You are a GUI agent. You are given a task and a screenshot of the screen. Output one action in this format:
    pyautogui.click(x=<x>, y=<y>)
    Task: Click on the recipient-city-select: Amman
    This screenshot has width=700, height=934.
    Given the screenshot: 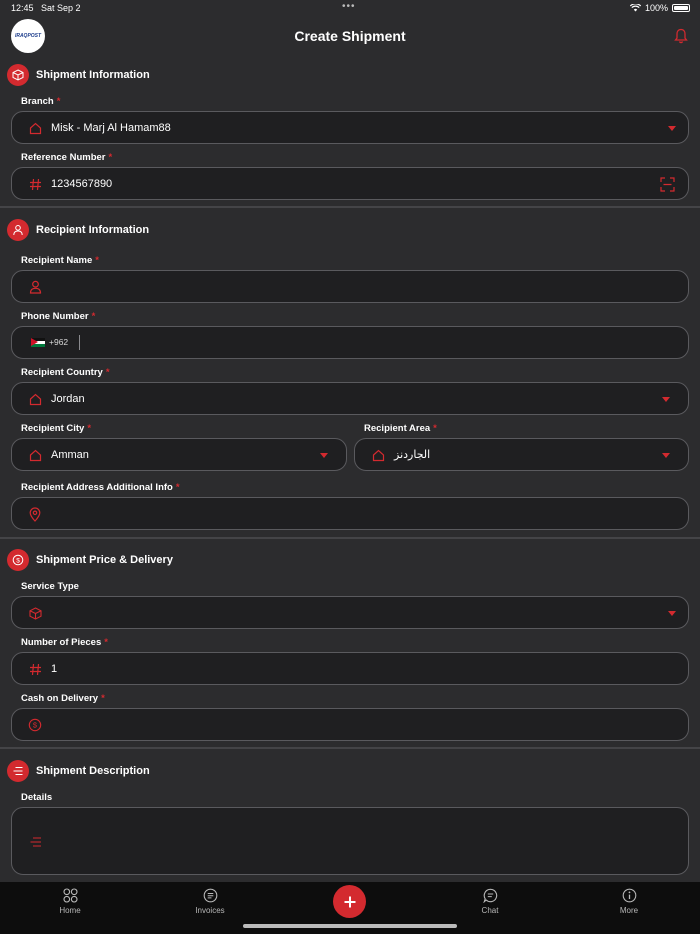 What is the action you would take?
    pyautogui.click(x=179, y=454)
    